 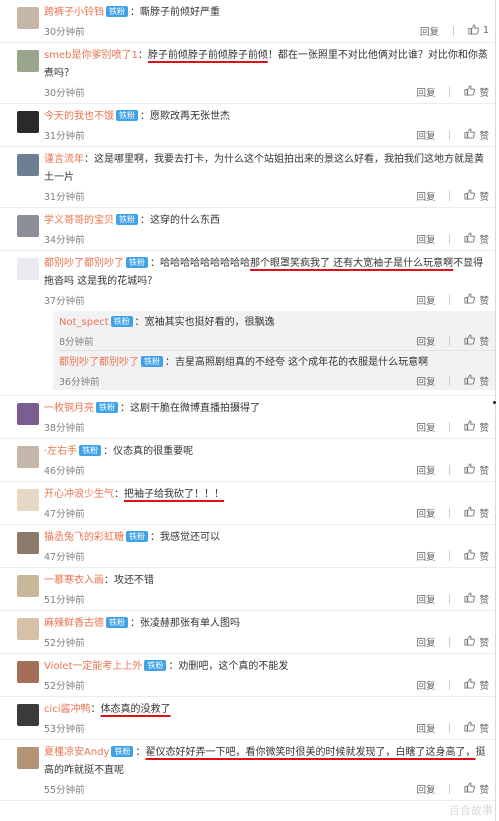 What do you see at coordinates (74, 12) in the screenshot?
I see `username-link: 跨裤子小铃铛` at bounding box center [74, 12].